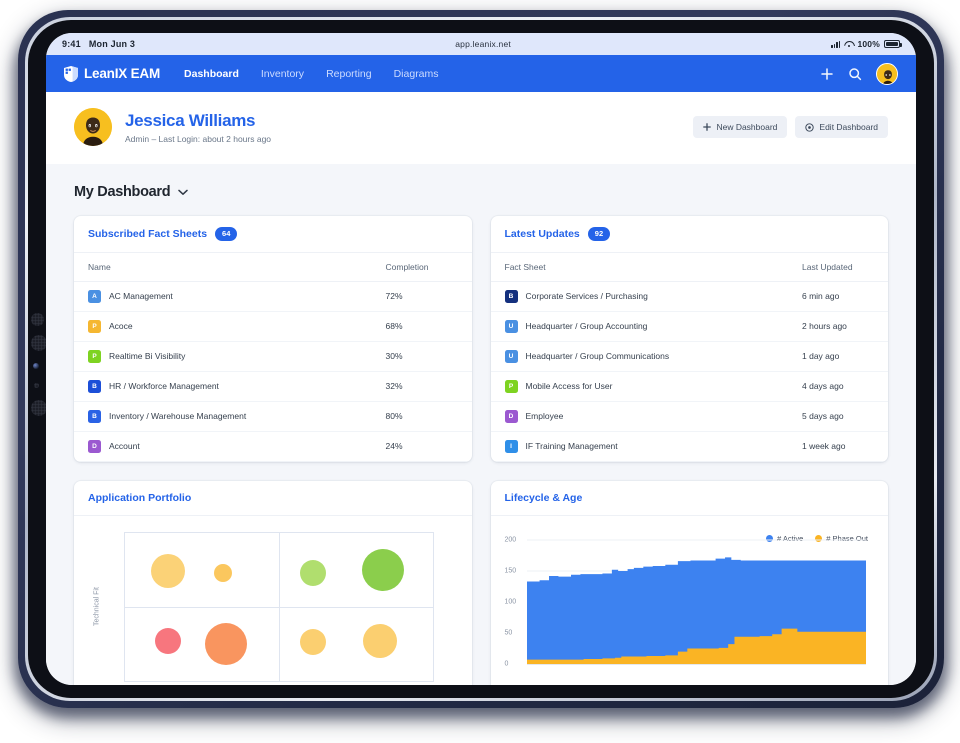  I want to click on cell-value: 32%, so click(421, 386).